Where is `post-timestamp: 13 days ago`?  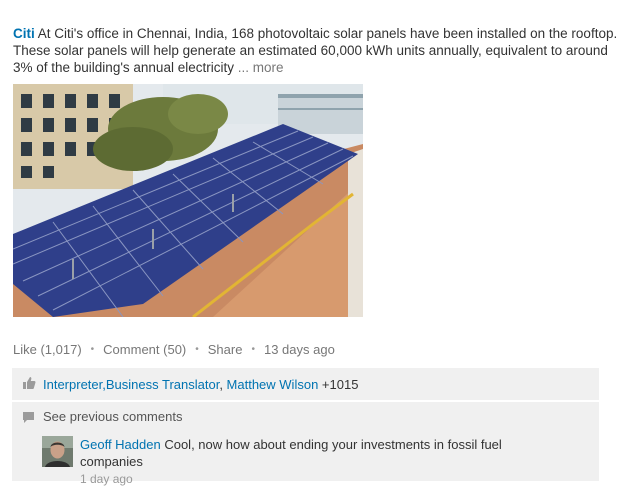
post-timestamp: 13 days ago is located at coordinates (299, 349).